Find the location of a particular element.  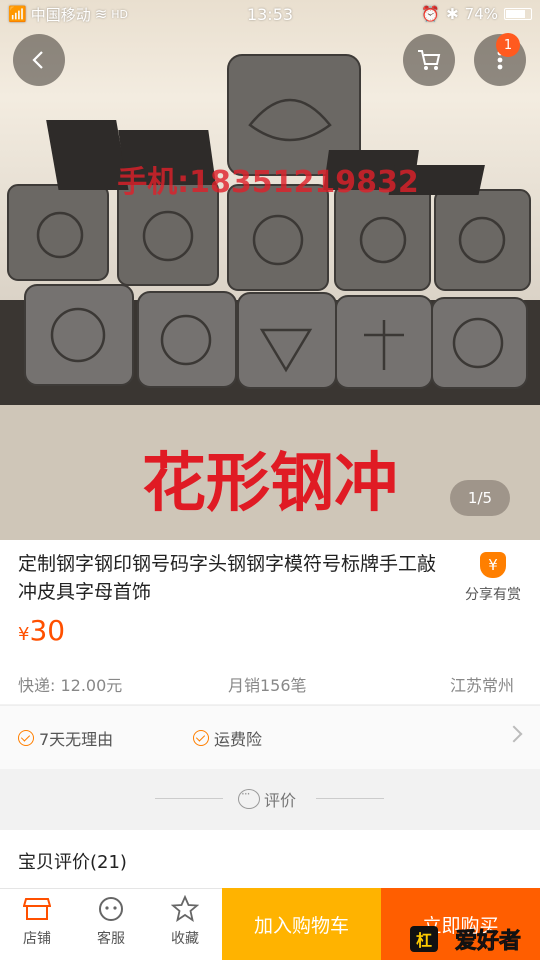

star-icon is located at coordinates (185, 908).